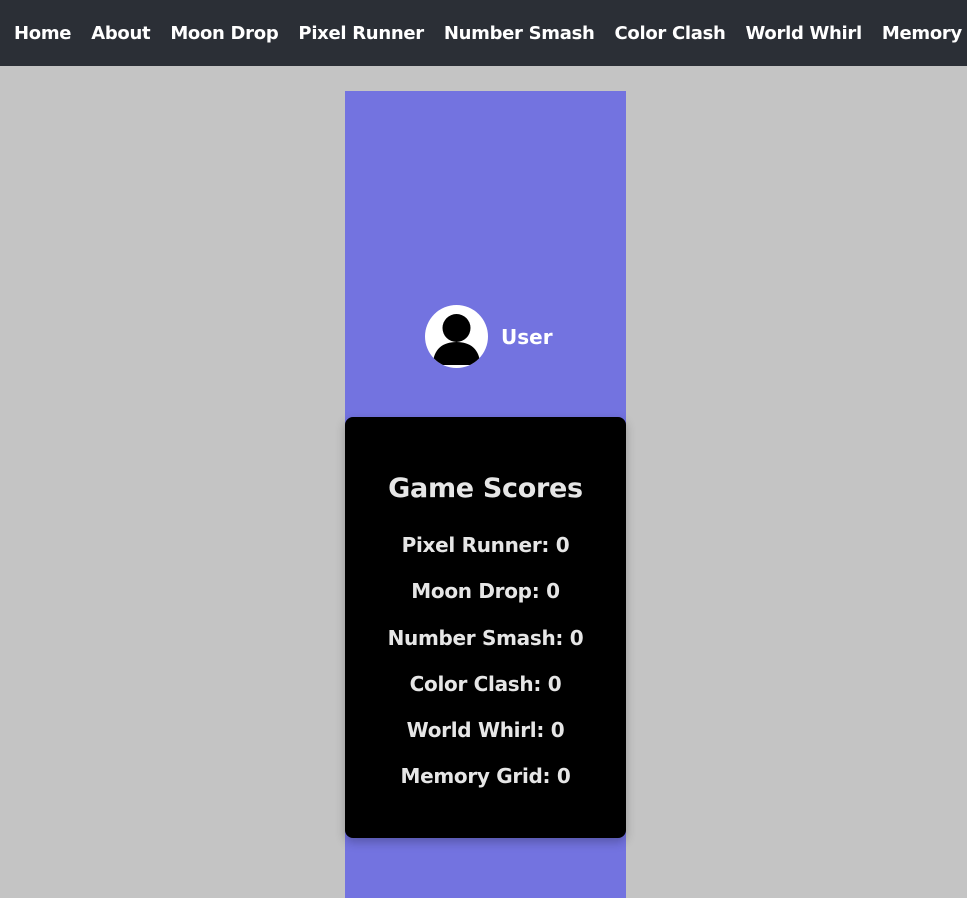 The width and height of the screenshot is (967, 898). Describe the element at coordinates (456, 339) in the screenshot. I see `user-silhouette-icon` at that location.